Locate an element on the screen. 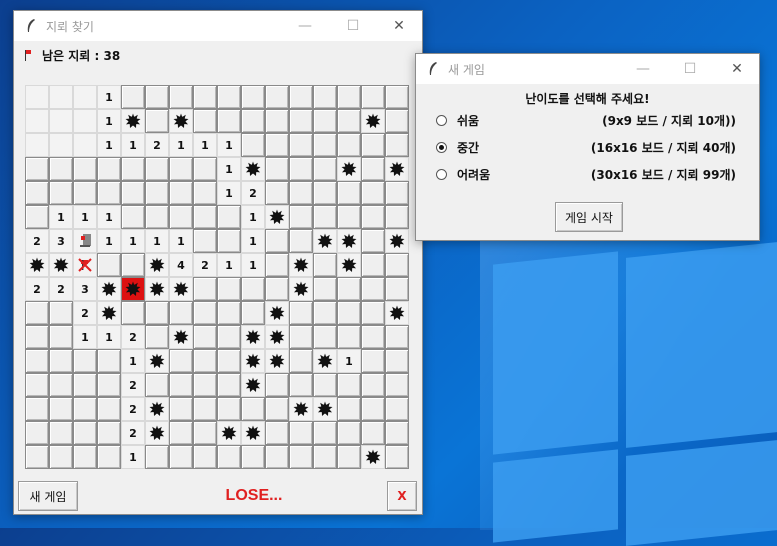 The image size is (777, 546). difficulty-option-medium: 중간 (16x16 보드 / 지뢰 40개) is located at coordinates (596, 148).